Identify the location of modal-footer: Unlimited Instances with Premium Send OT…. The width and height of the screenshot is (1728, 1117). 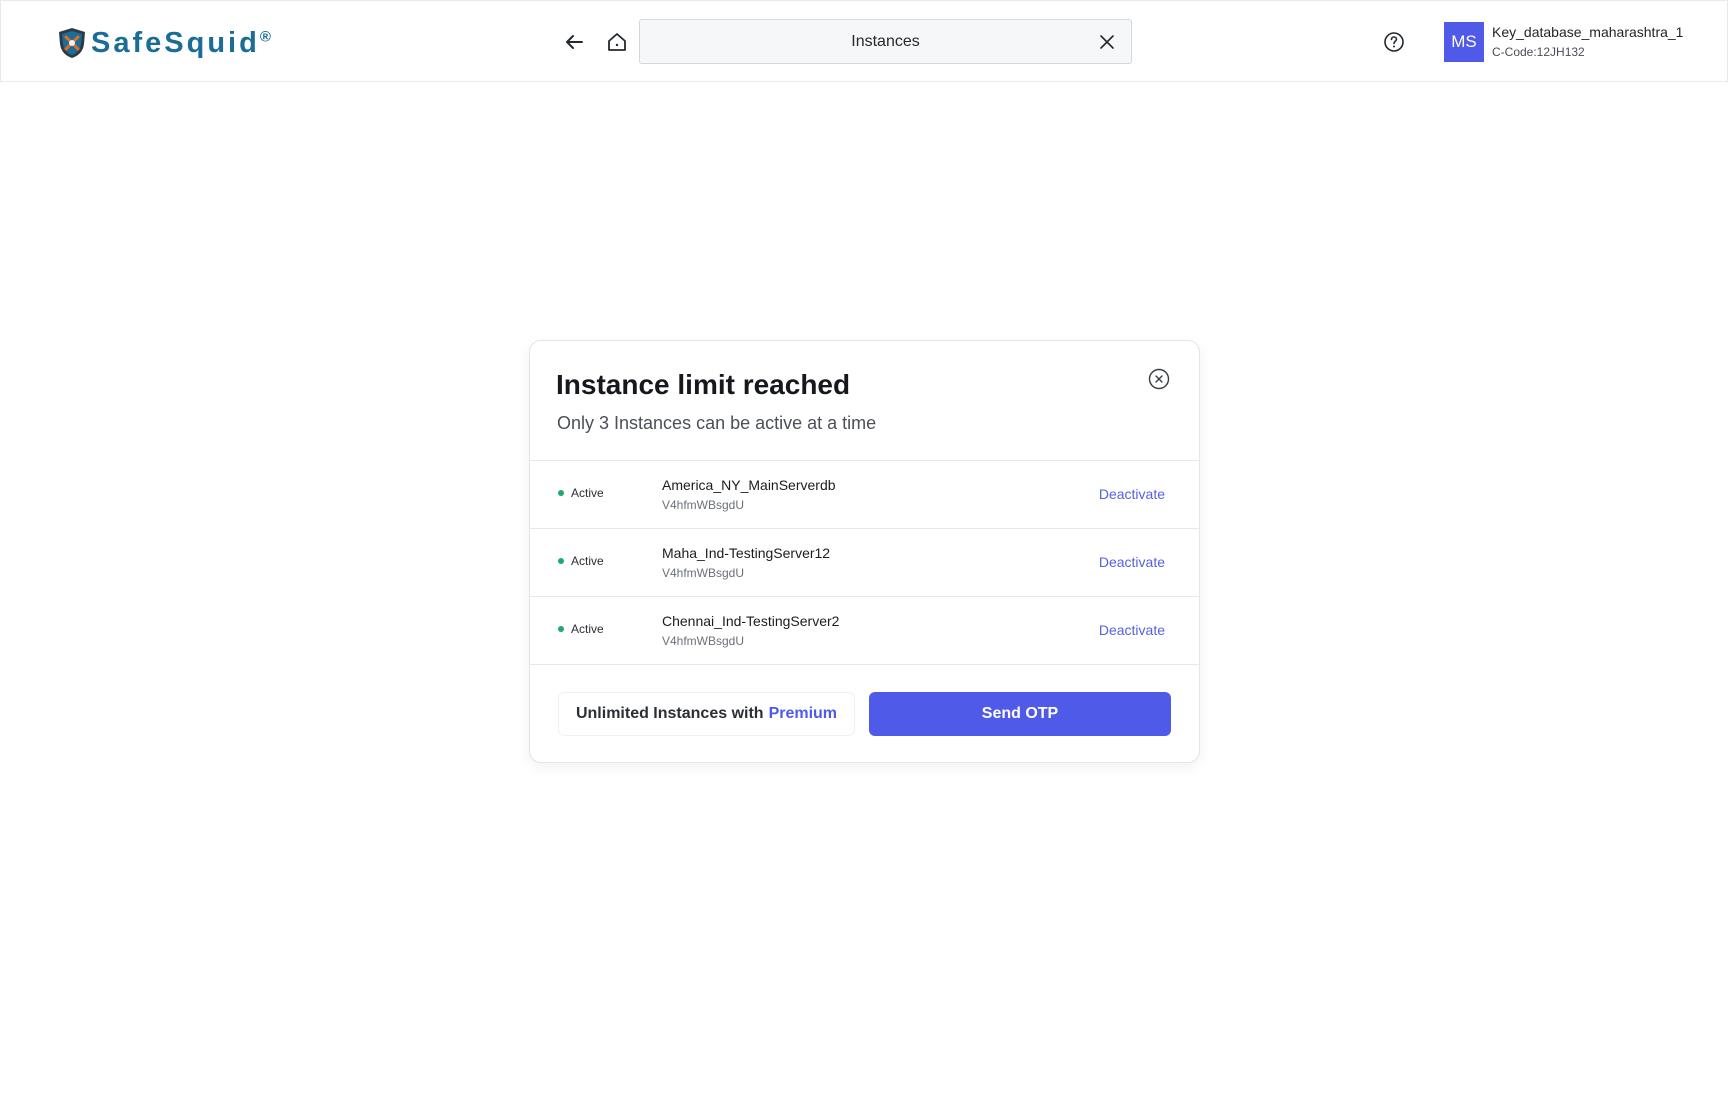
(864, 714).